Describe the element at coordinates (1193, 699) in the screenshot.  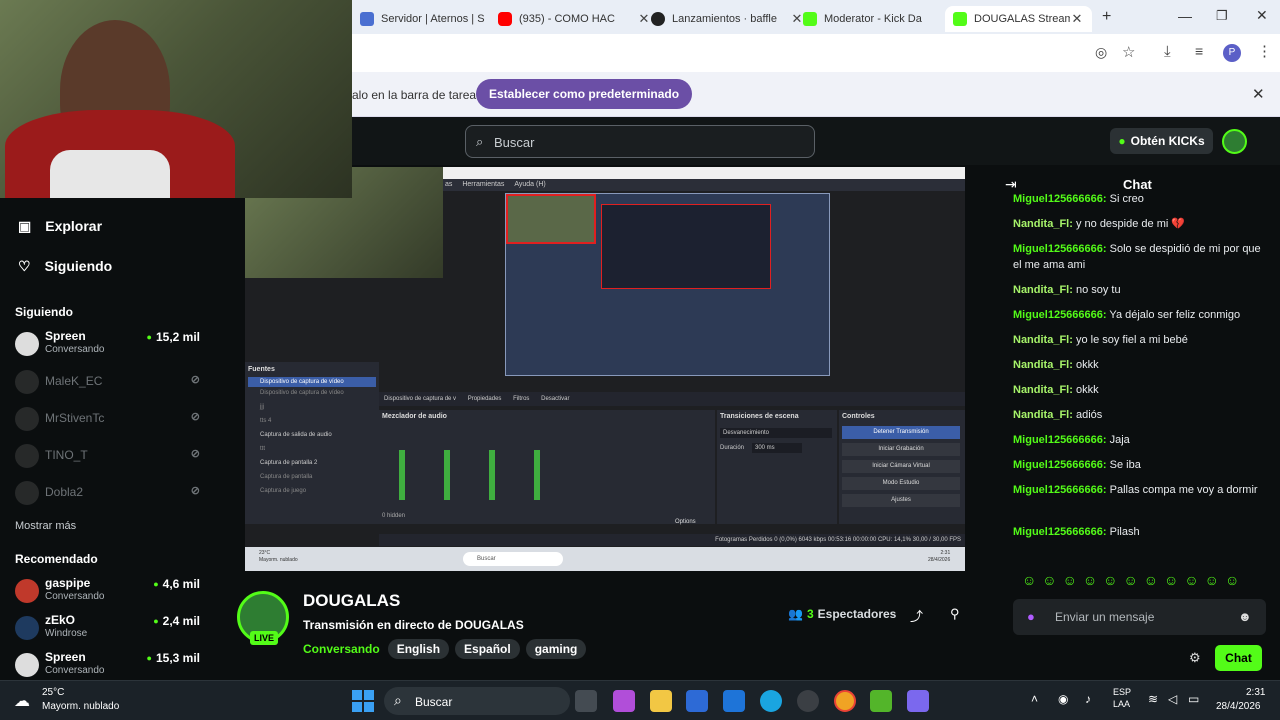
I see `battery-icon: ▭` at that location.